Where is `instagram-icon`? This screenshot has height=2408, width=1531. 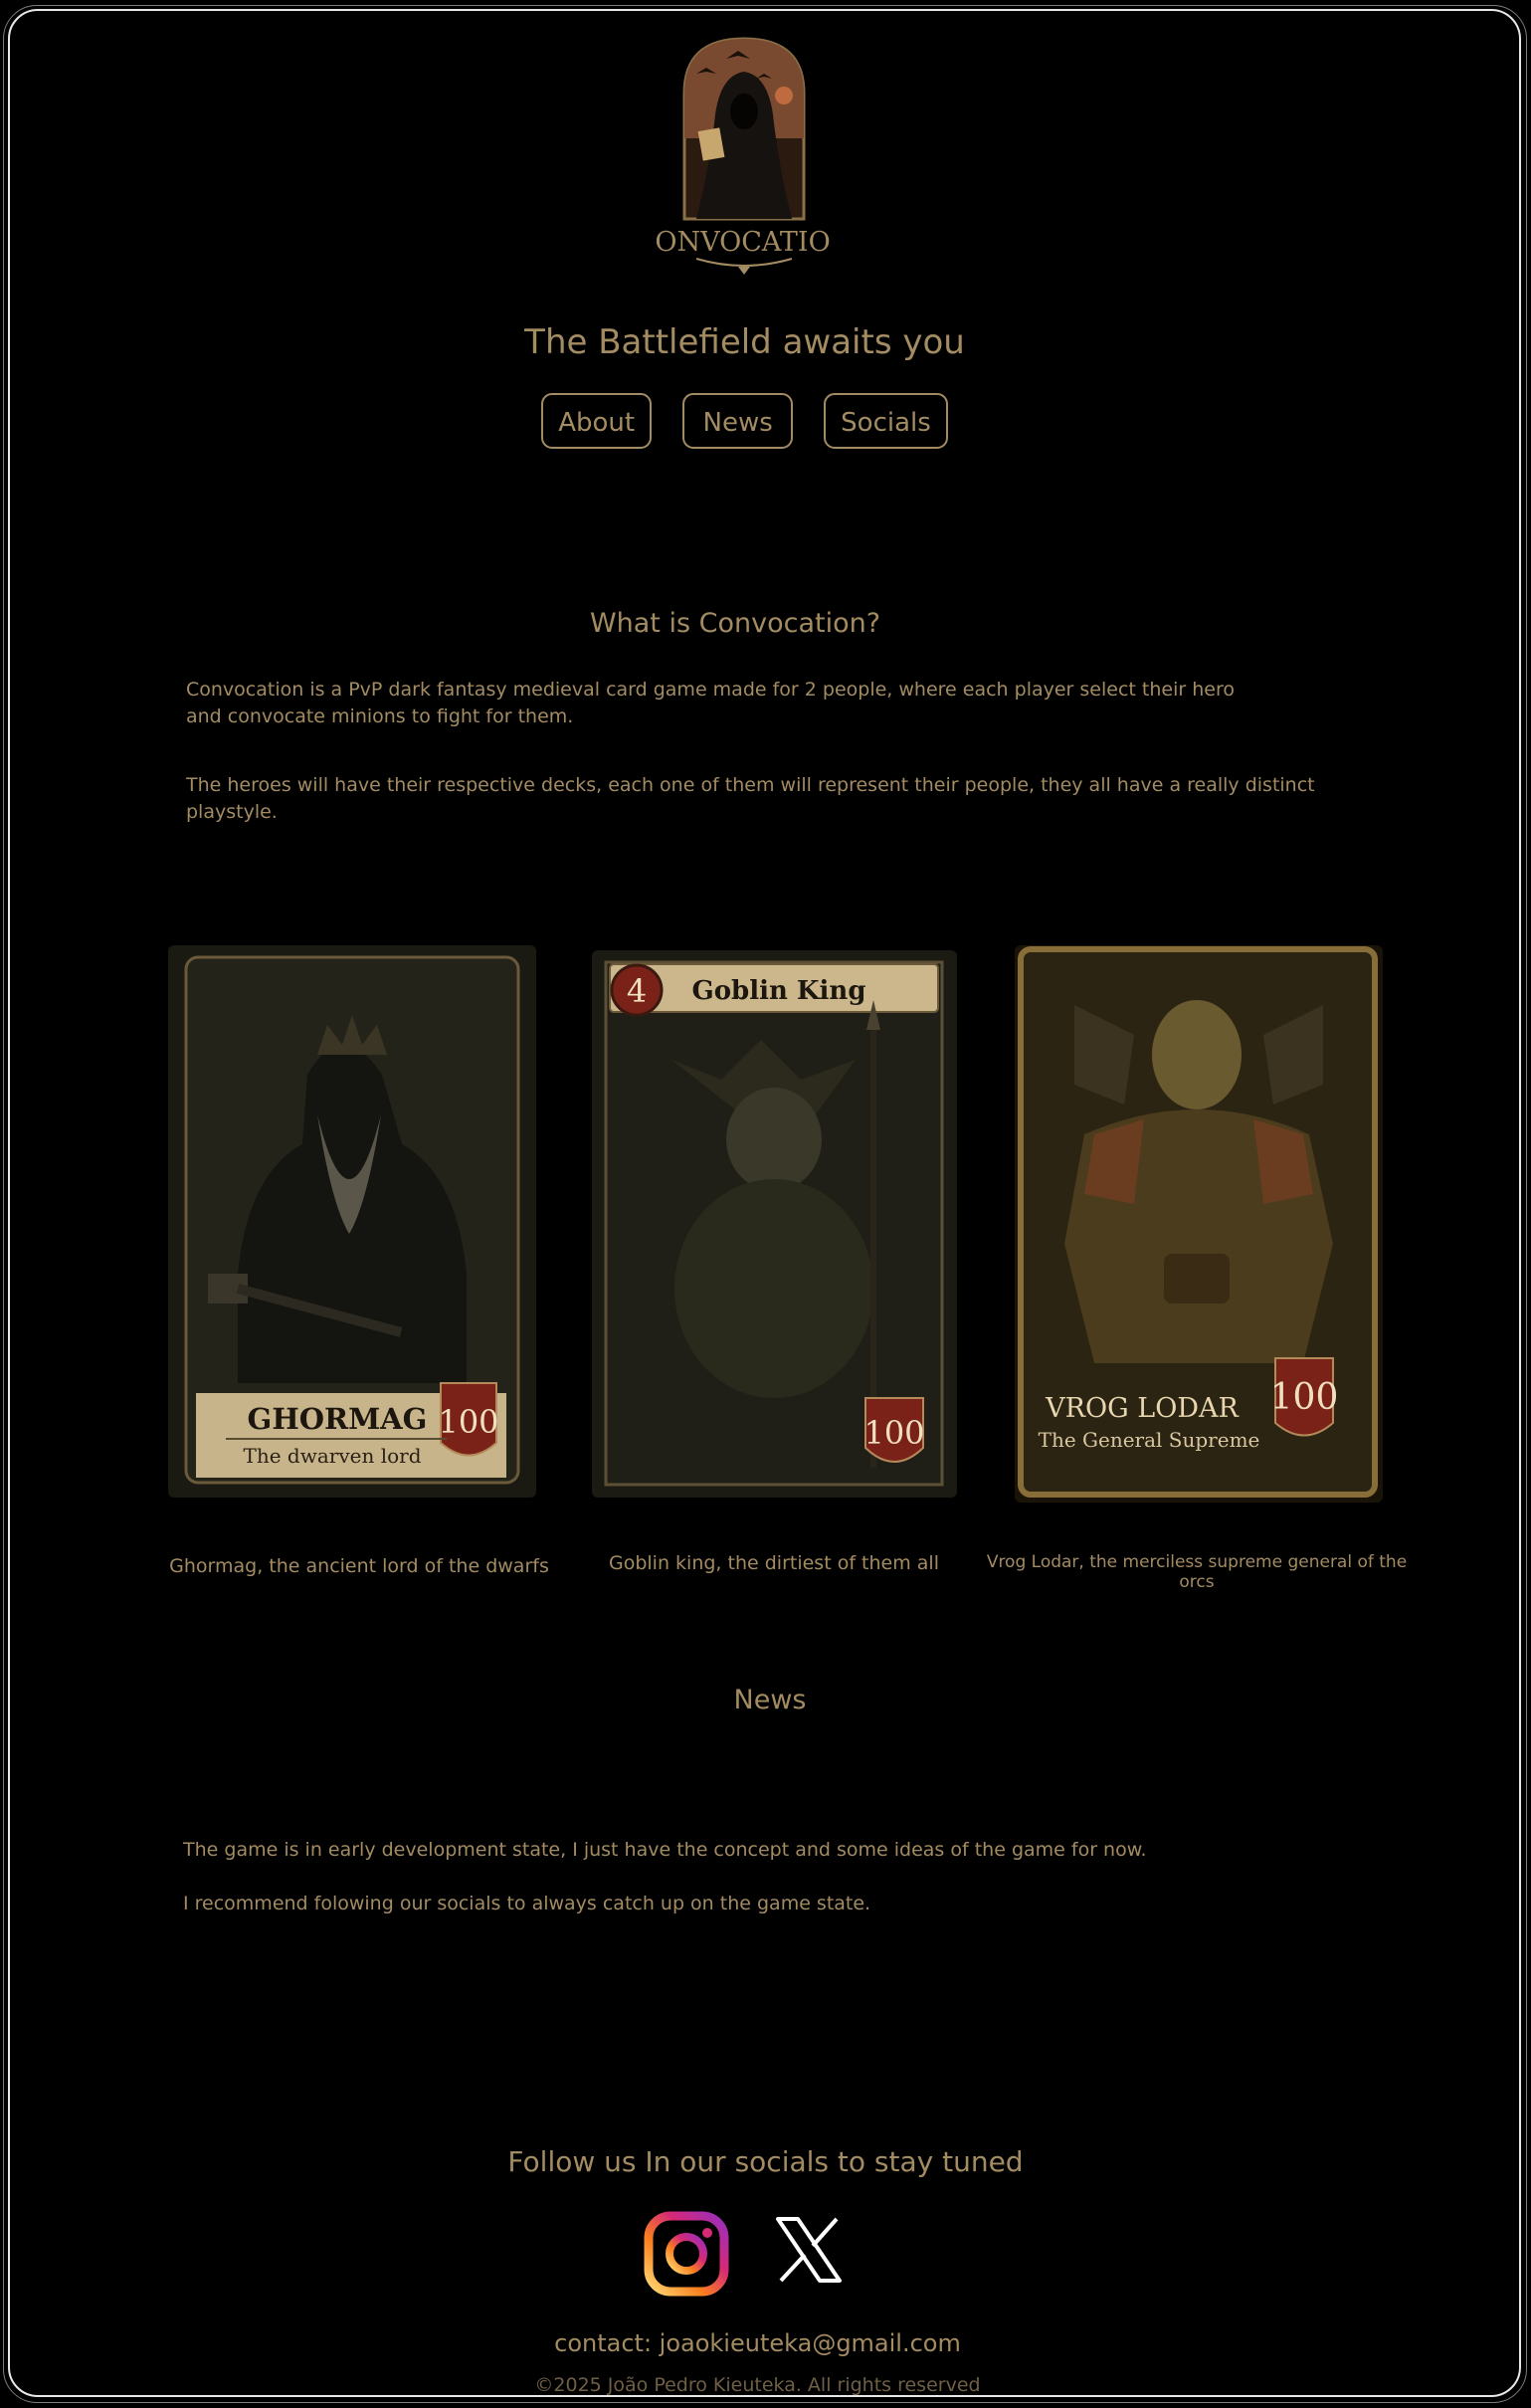 instagram-icon is located at coordinates (686, 2254).